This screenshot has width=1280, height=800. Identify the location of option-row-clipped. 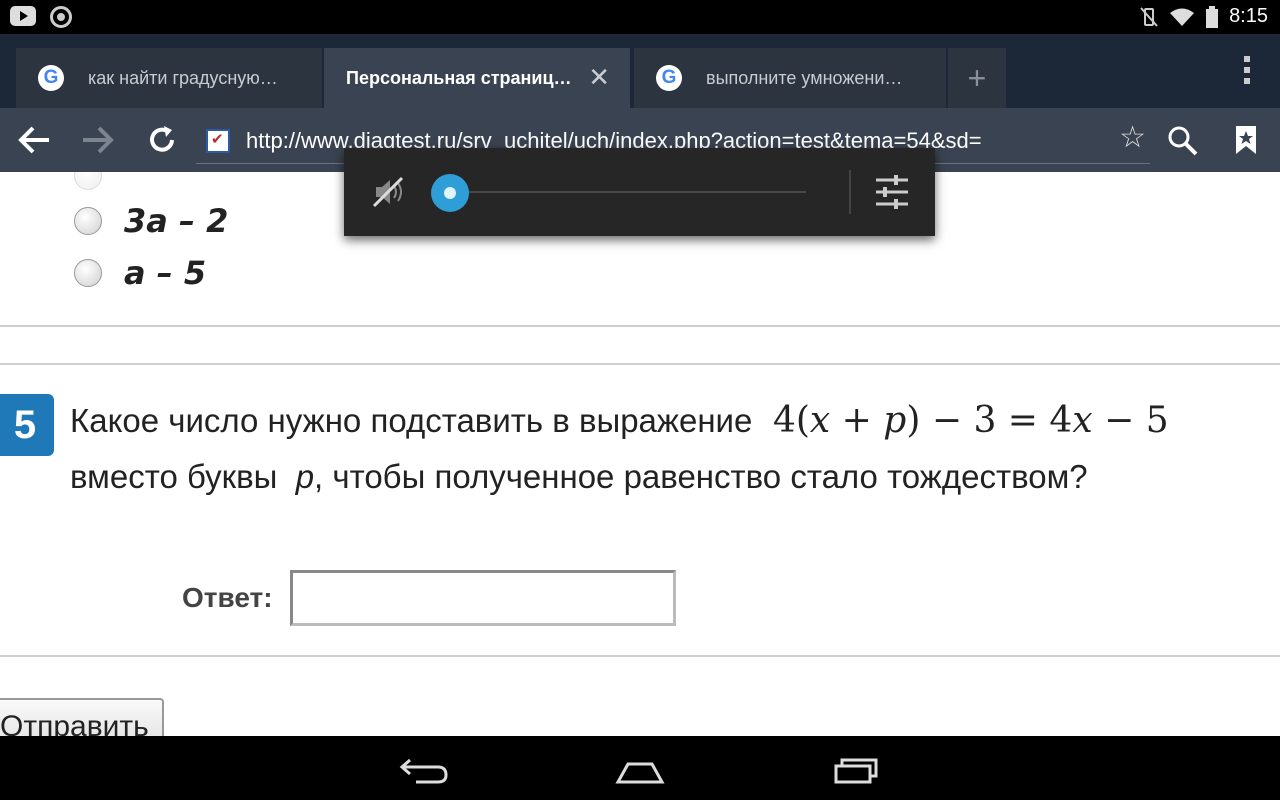
(88, 181).